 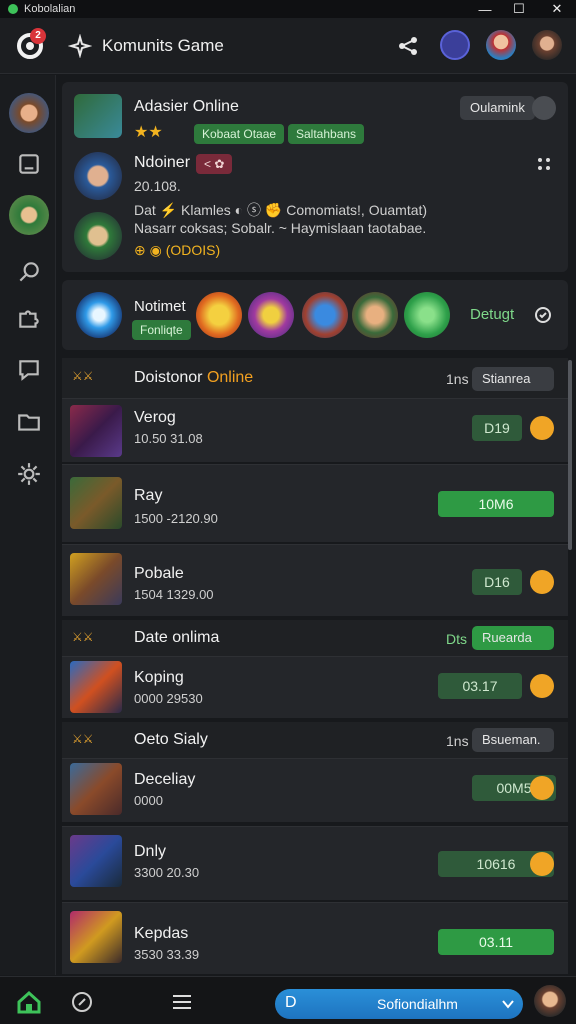 What do you see at coordinates (326, 134) in the screenshot?
I see `tag-pill-2: Saltahbans` at bounding box center [326, 134].